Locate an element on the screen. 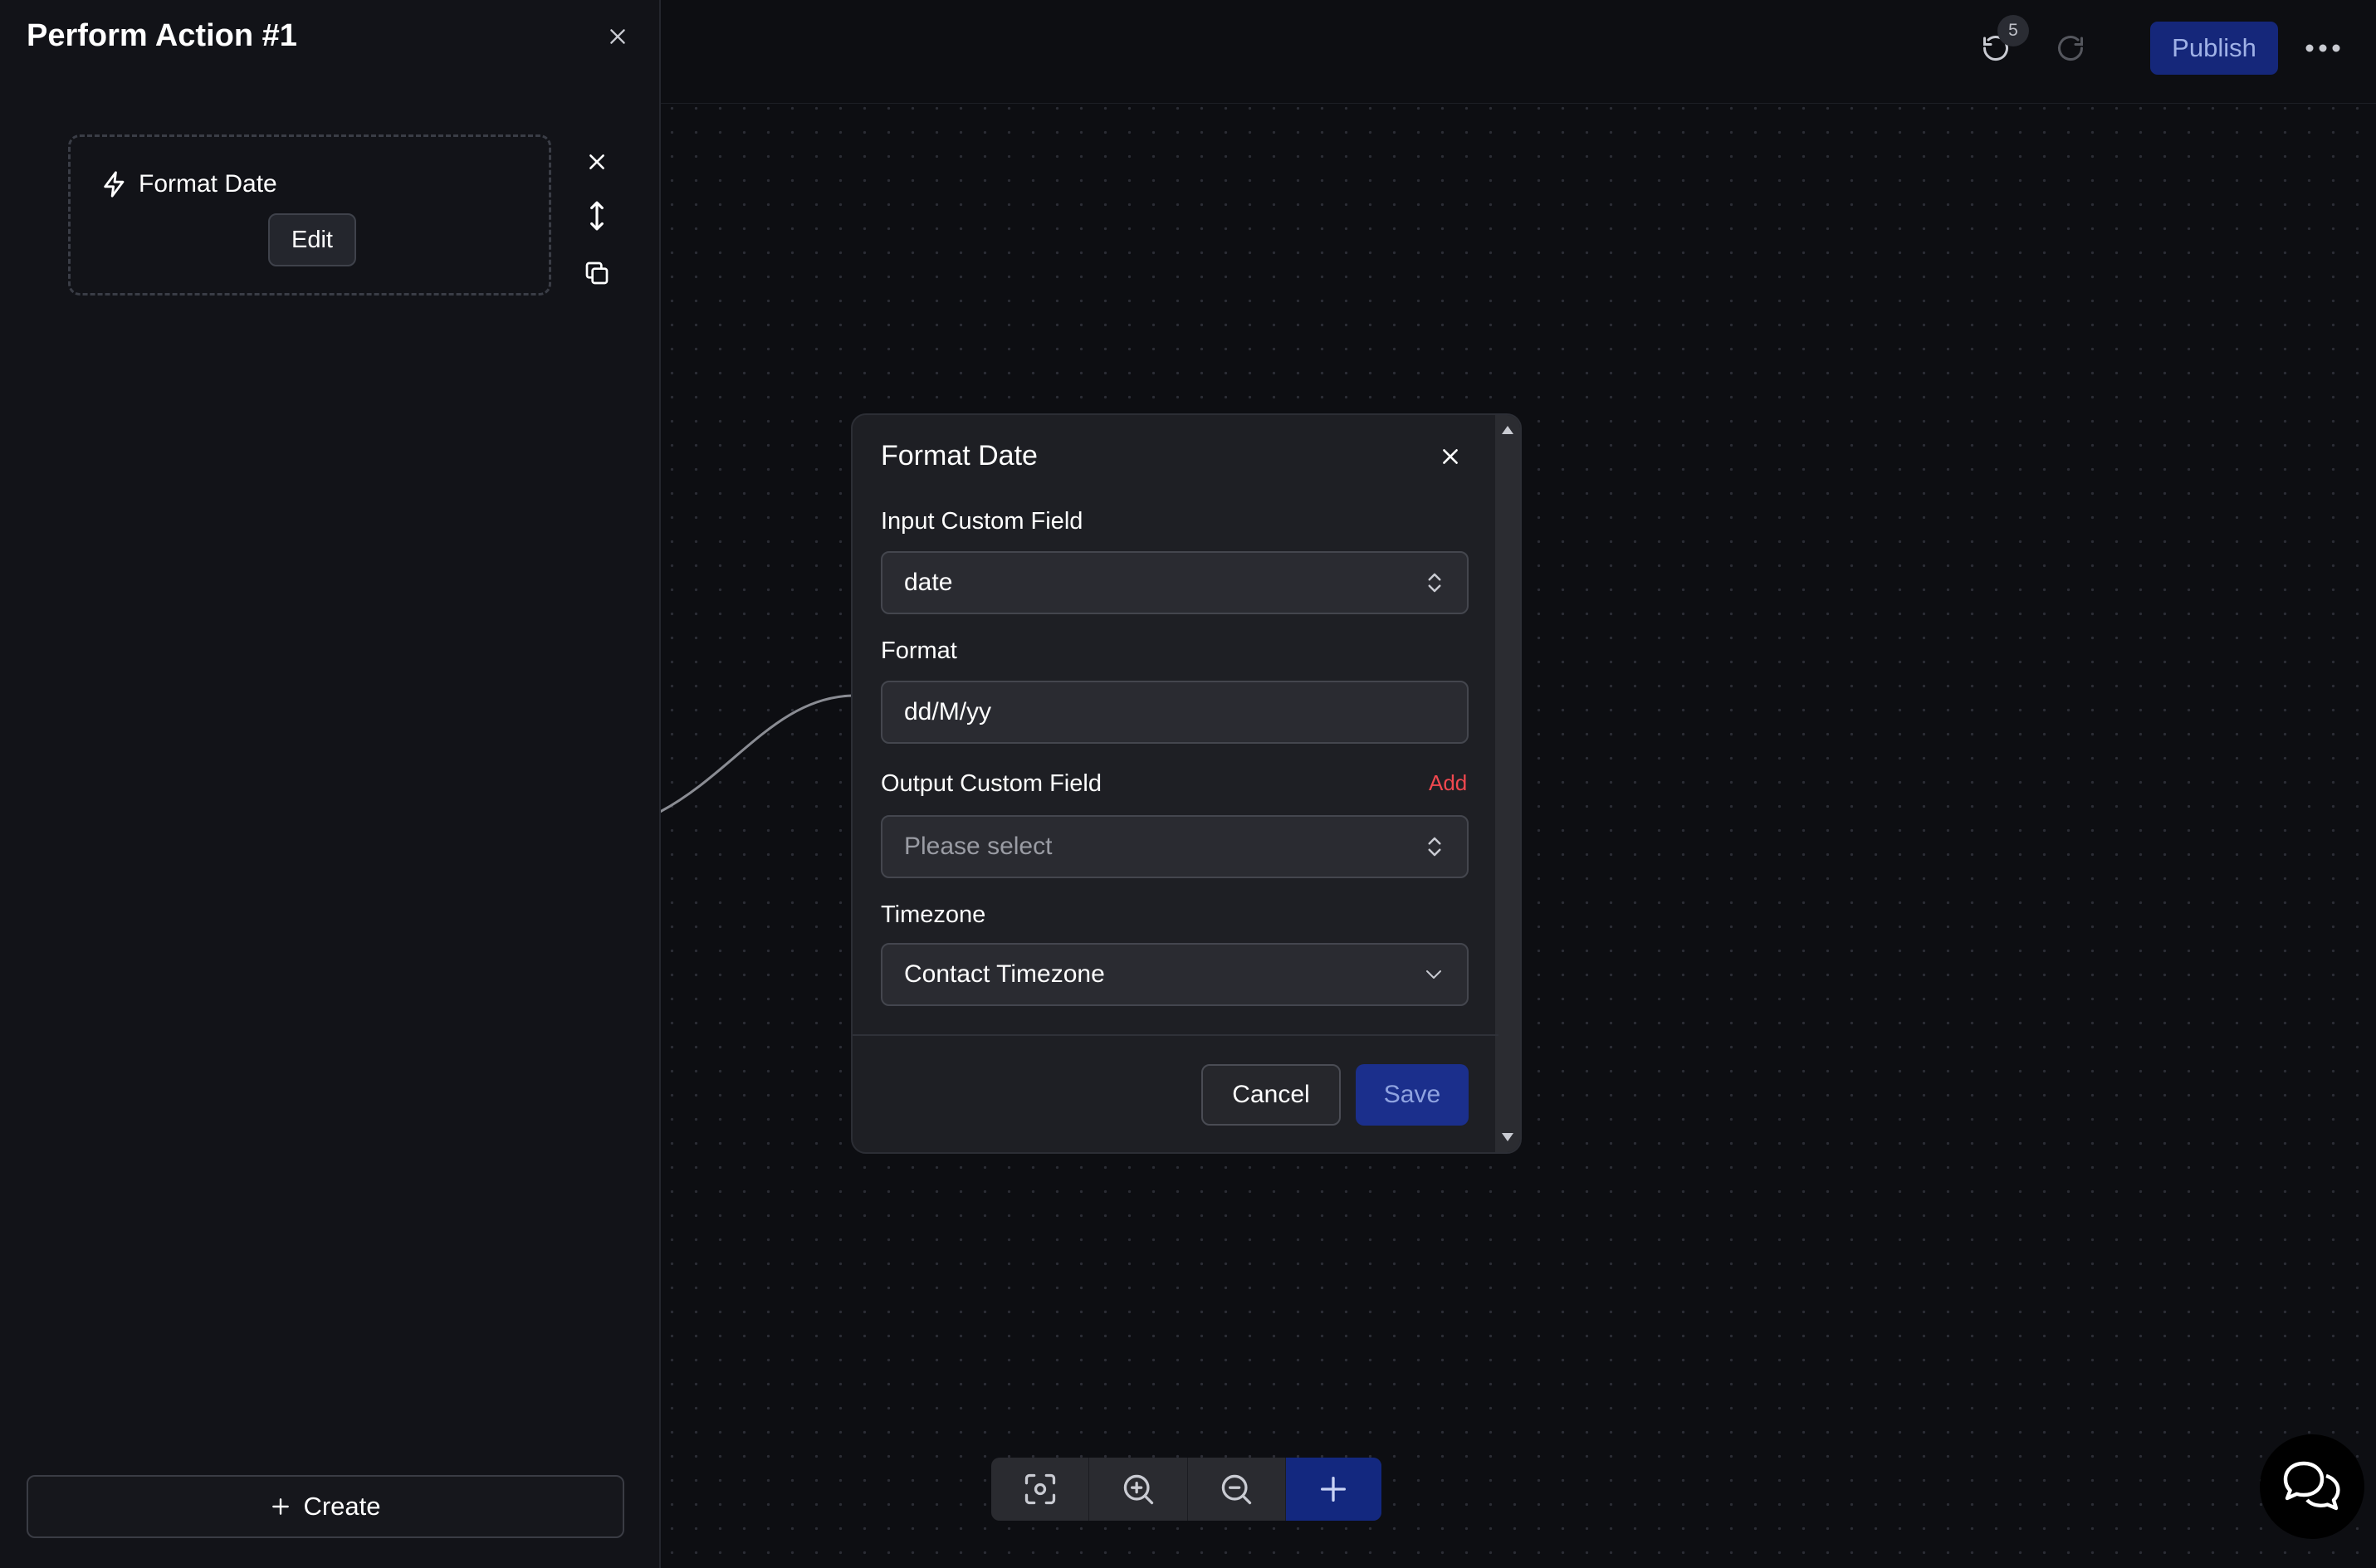 The height and width of the screenshot is (1568, 2376). cancel-button: Cancel is located at coordinates (1271, 1095).